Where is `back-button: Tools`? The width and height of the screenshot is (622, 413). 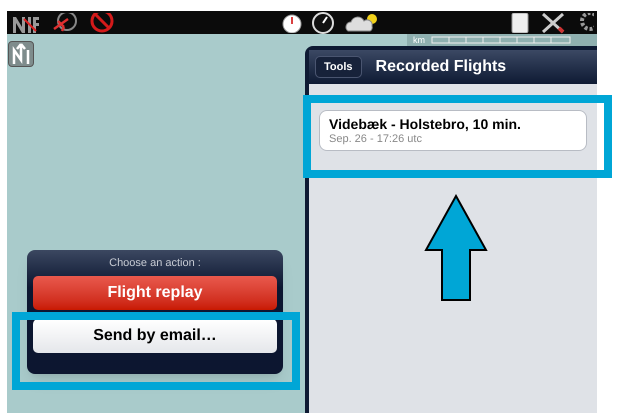
back-button: Tools is located at coordinates (338, 67).